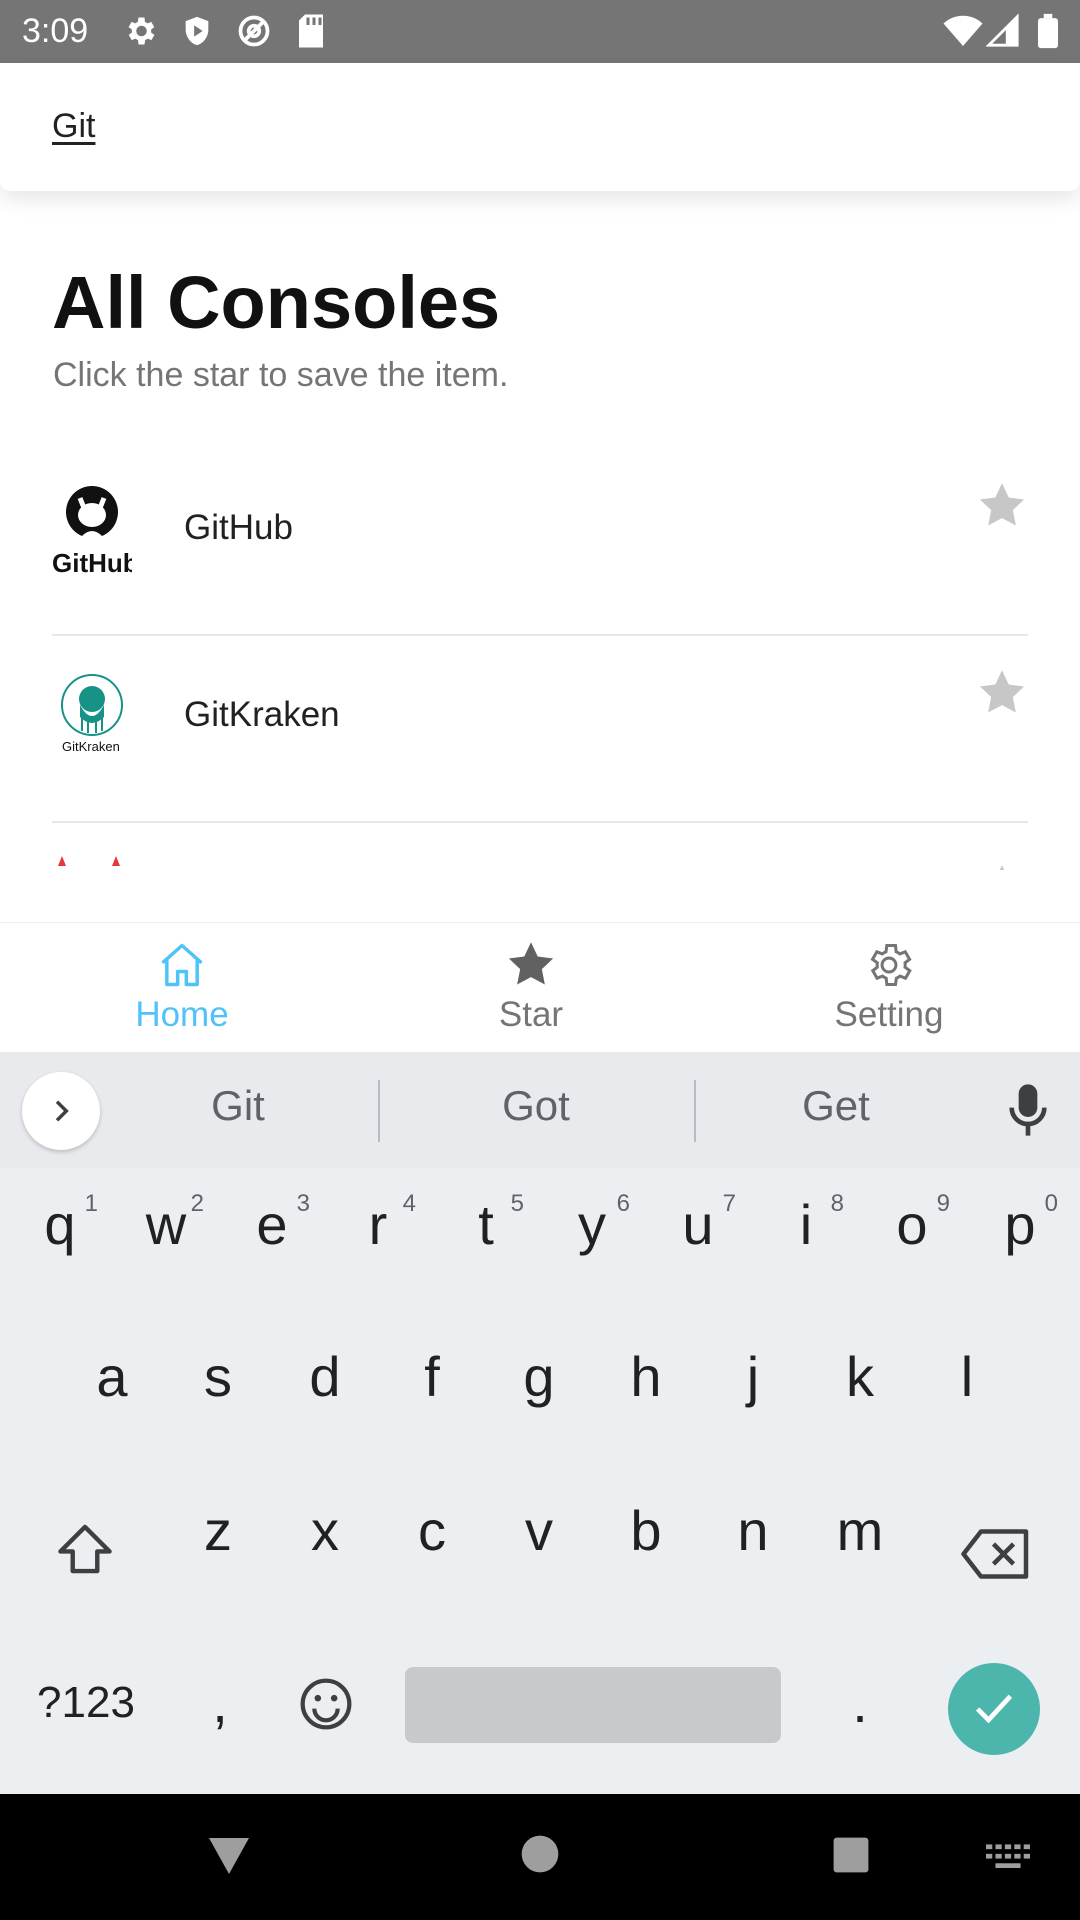  What do you see at coordinates (92, 714) in the screenshot?
I see `gitkraken-logo: GitKraken` at bounding box center [92, 714].